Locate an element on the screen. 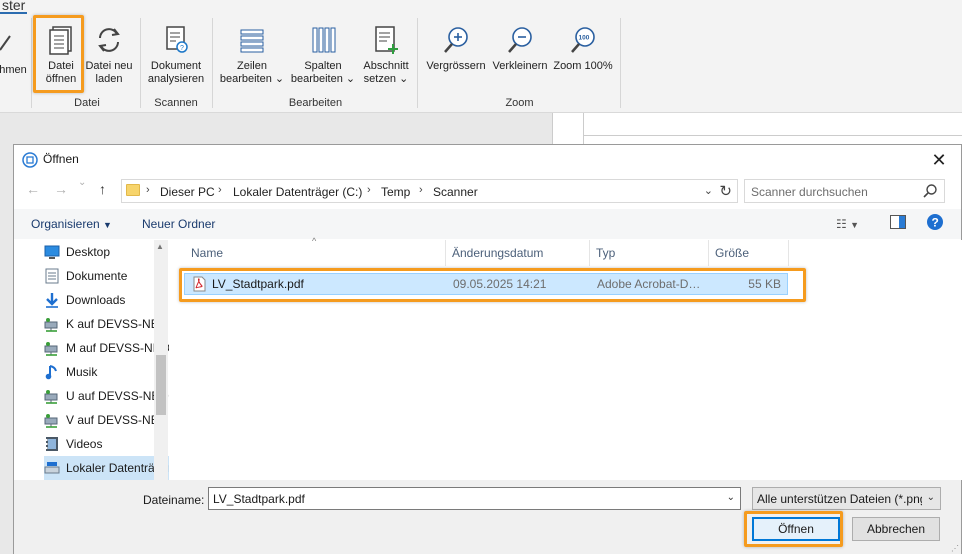  column-header-name: Name is located at coordinates (315, 253).